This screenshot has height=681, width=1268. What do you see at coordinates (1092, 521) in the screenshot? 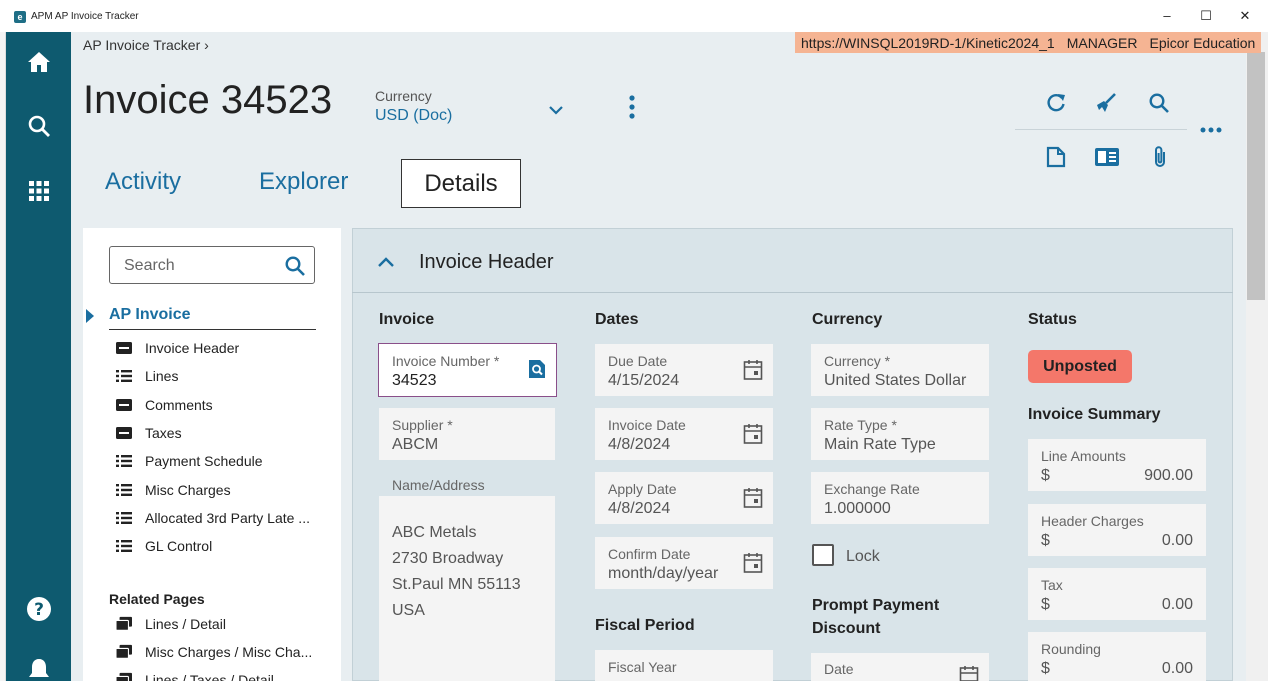
I see `field-label: Header Charges` at bounding box center [1092, 521].